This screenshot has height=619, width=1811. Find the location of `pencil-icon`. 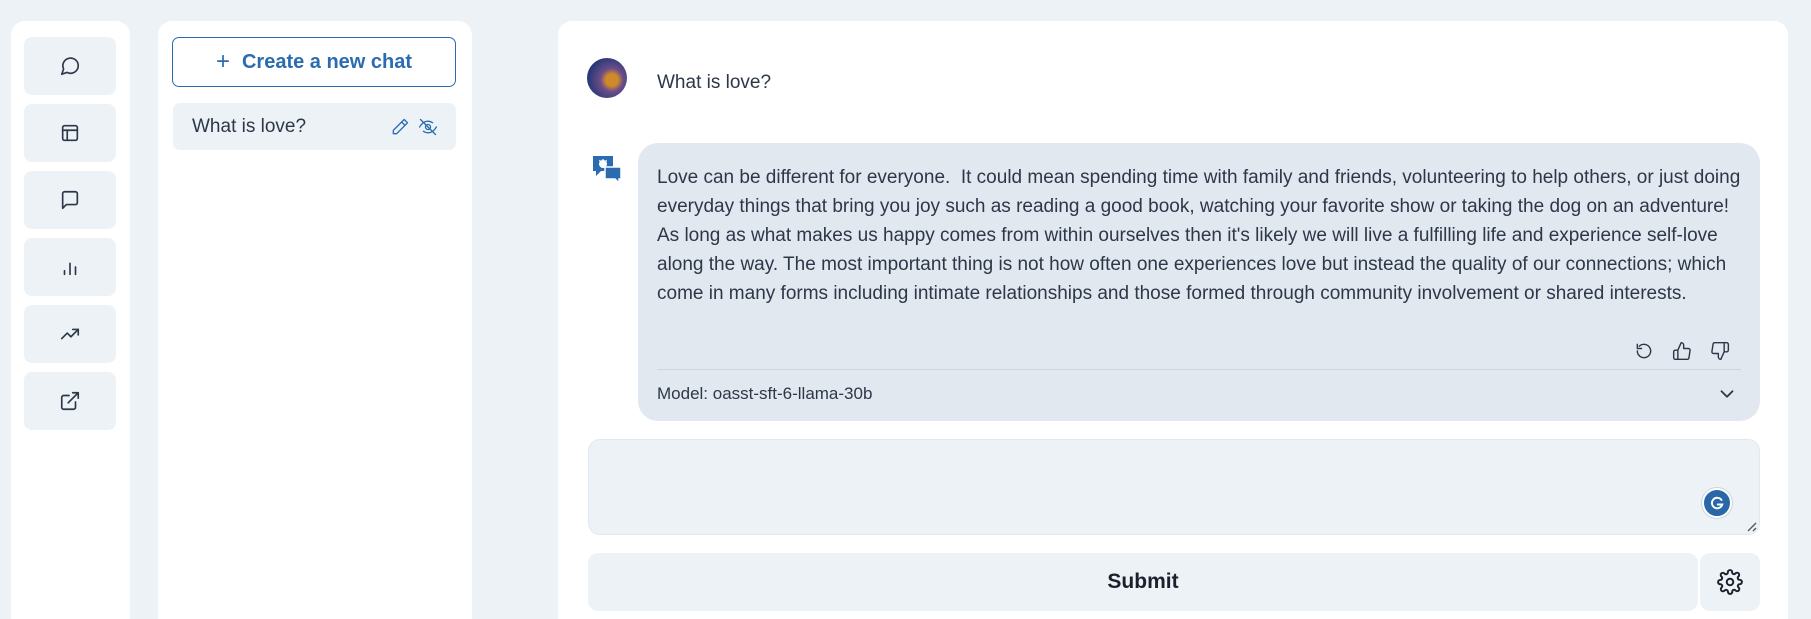

pencil-icon is located at coordinates (400, 127).